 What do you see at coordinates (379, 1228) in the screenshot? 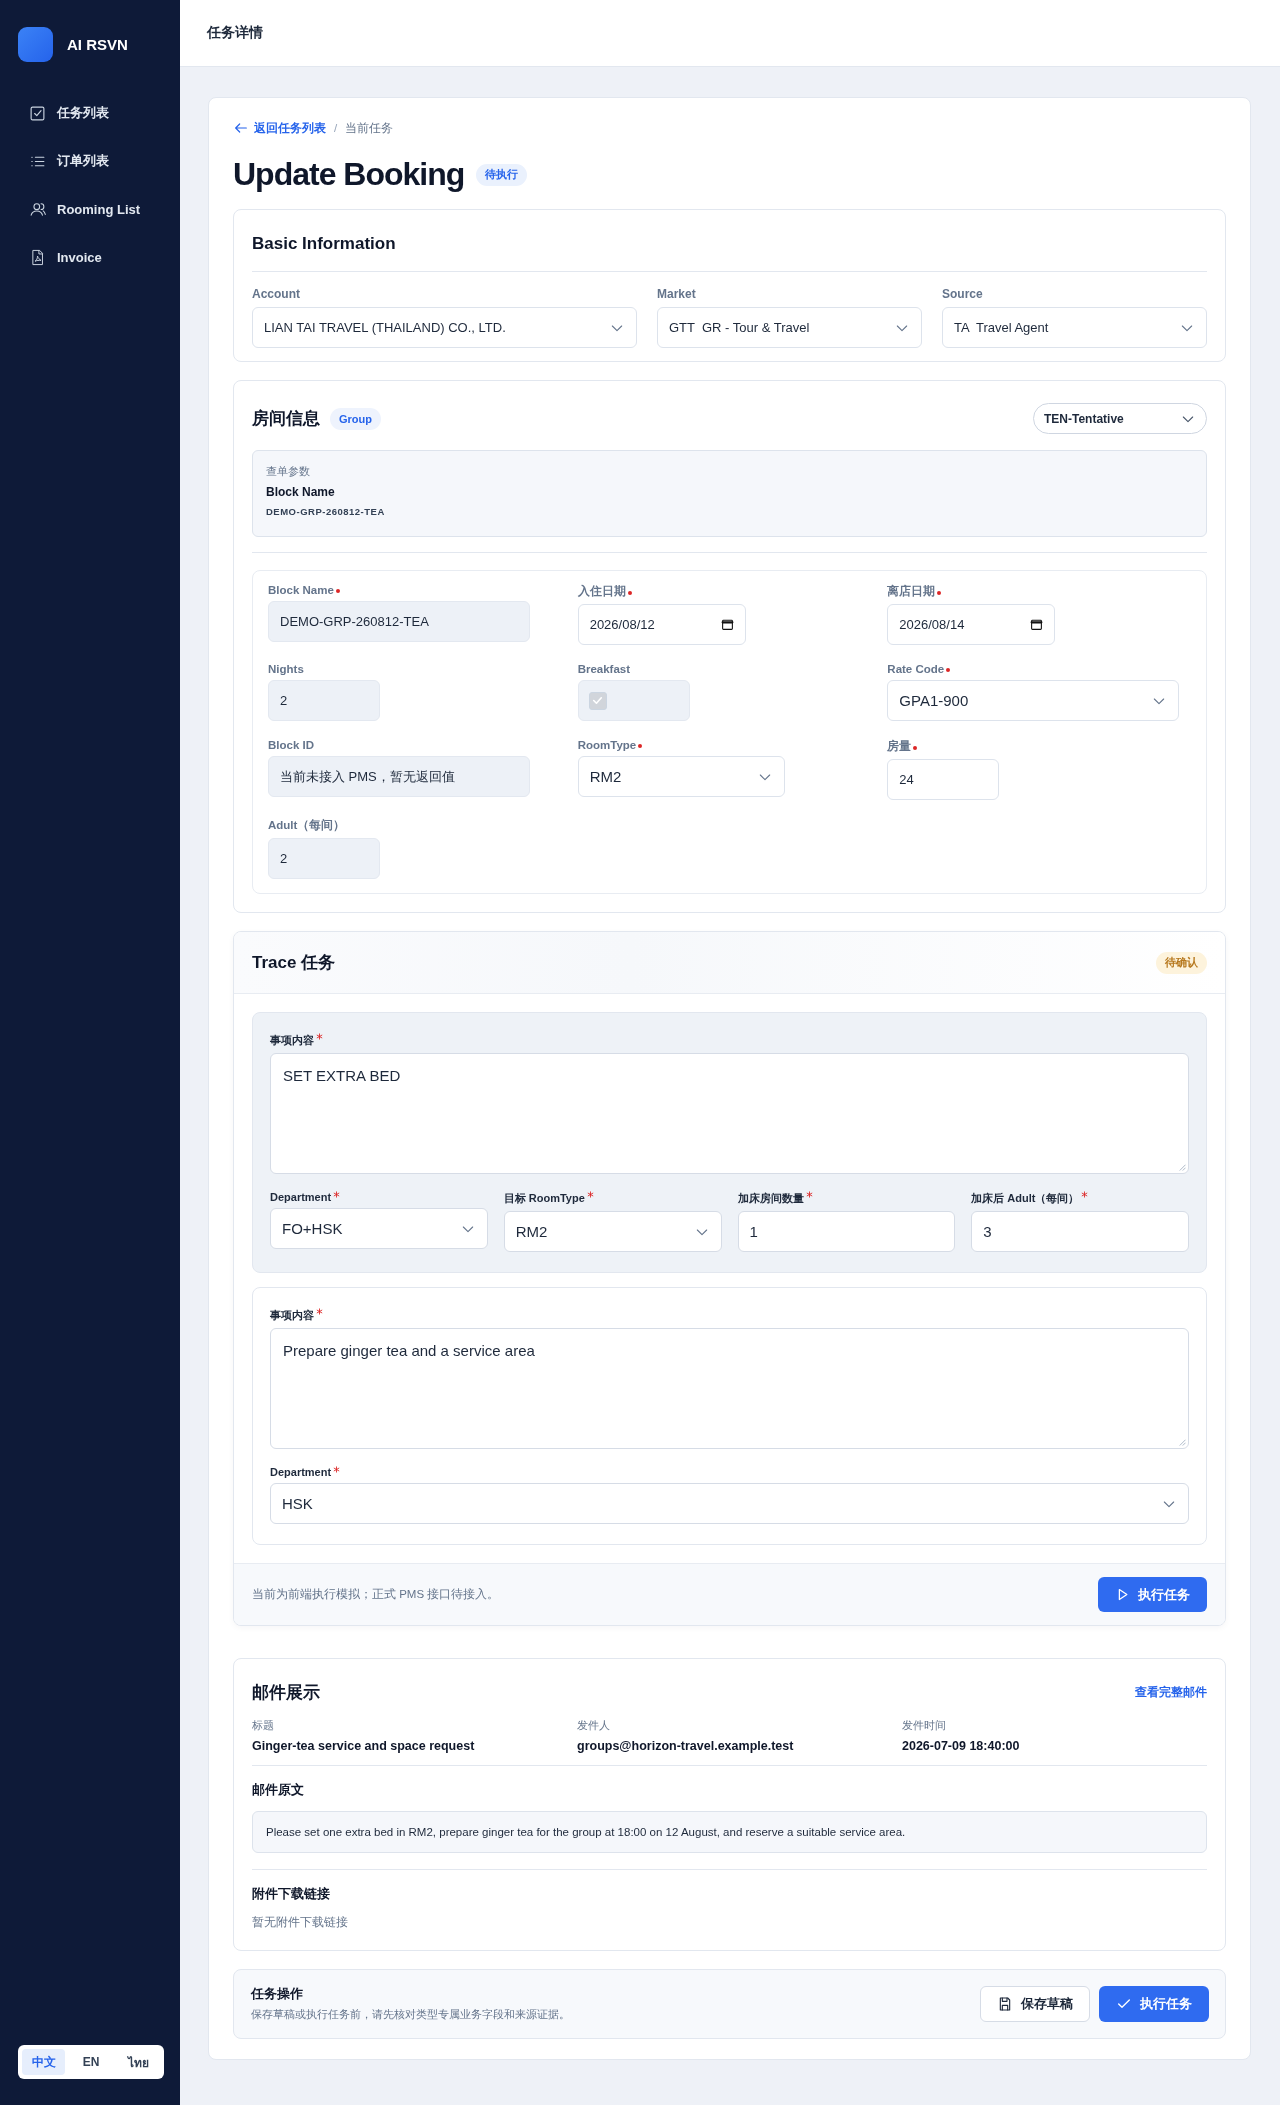
I see `select-field: FO+HSK` at bounding box center [379, 1228].